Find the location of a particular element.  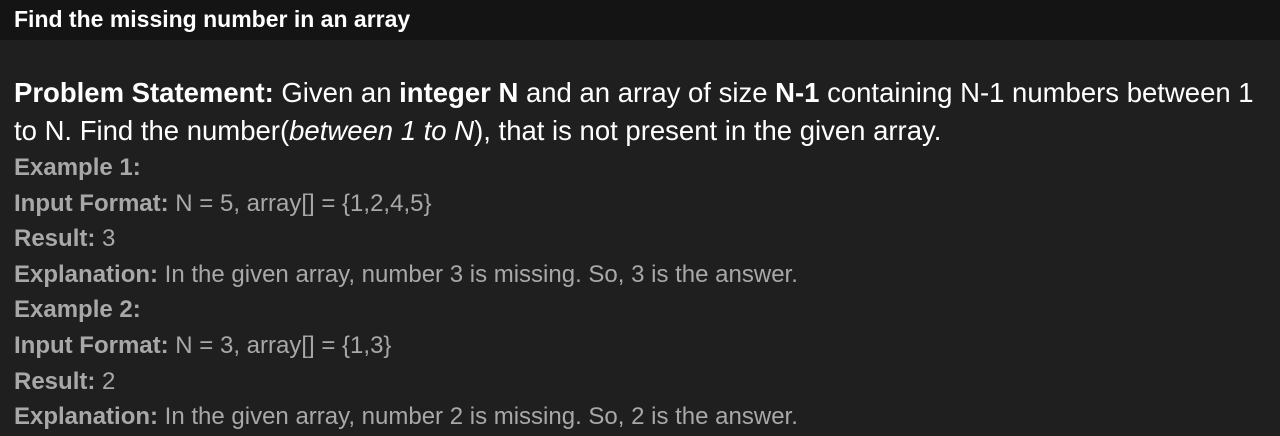

input-value: N = 3, array[] = {1,3} is located at coordinates (280, 345).